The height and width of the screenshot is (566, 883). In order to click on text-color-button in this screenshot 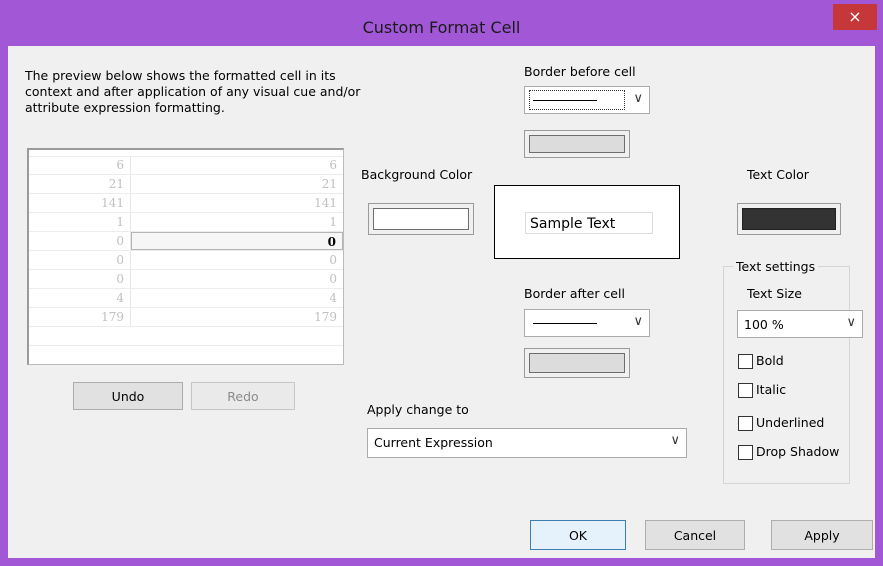, I will do `click(789, 219)`.